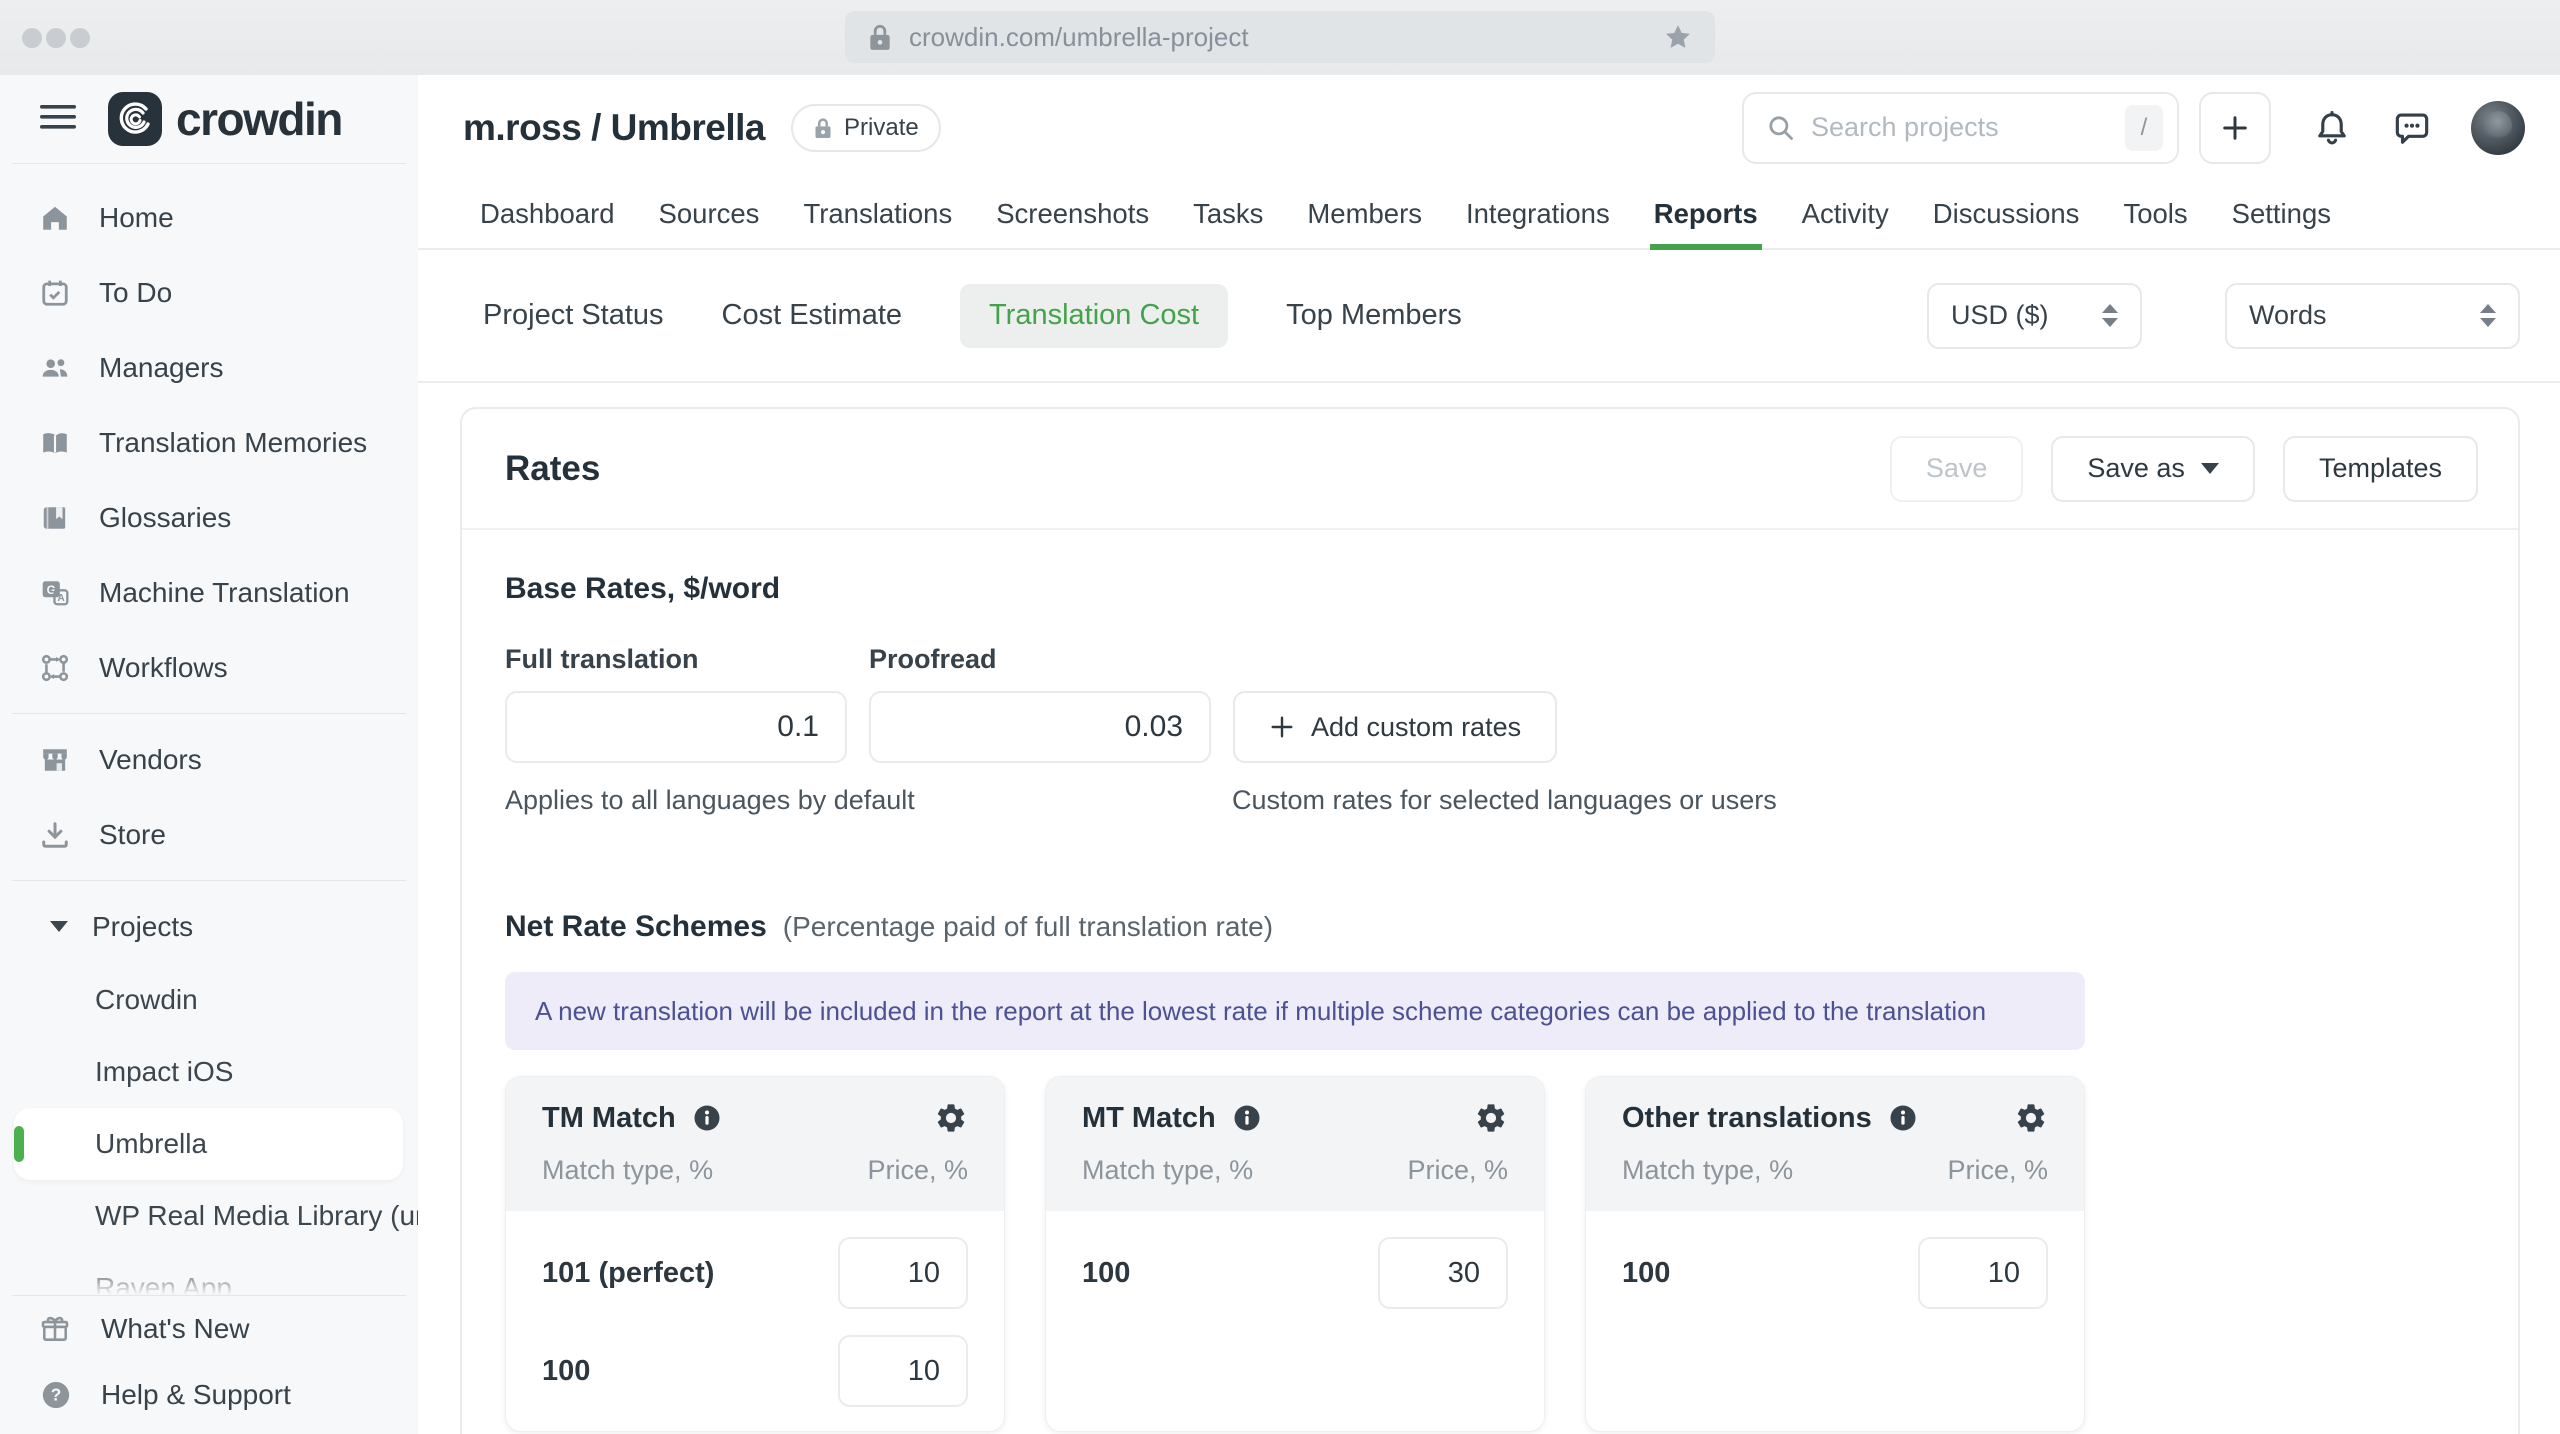 The width and height of the screenshot is (2560, 1434). I want to click on translation-memories-icon, so click(55, 443).